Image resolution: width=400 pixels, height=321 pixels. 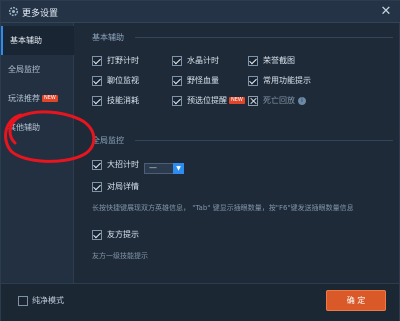 What do you see at coordinates (24, 127) in the screenshot?
I see `sidebar-item-label: 其他辅助` at bounding box center [24, 127].